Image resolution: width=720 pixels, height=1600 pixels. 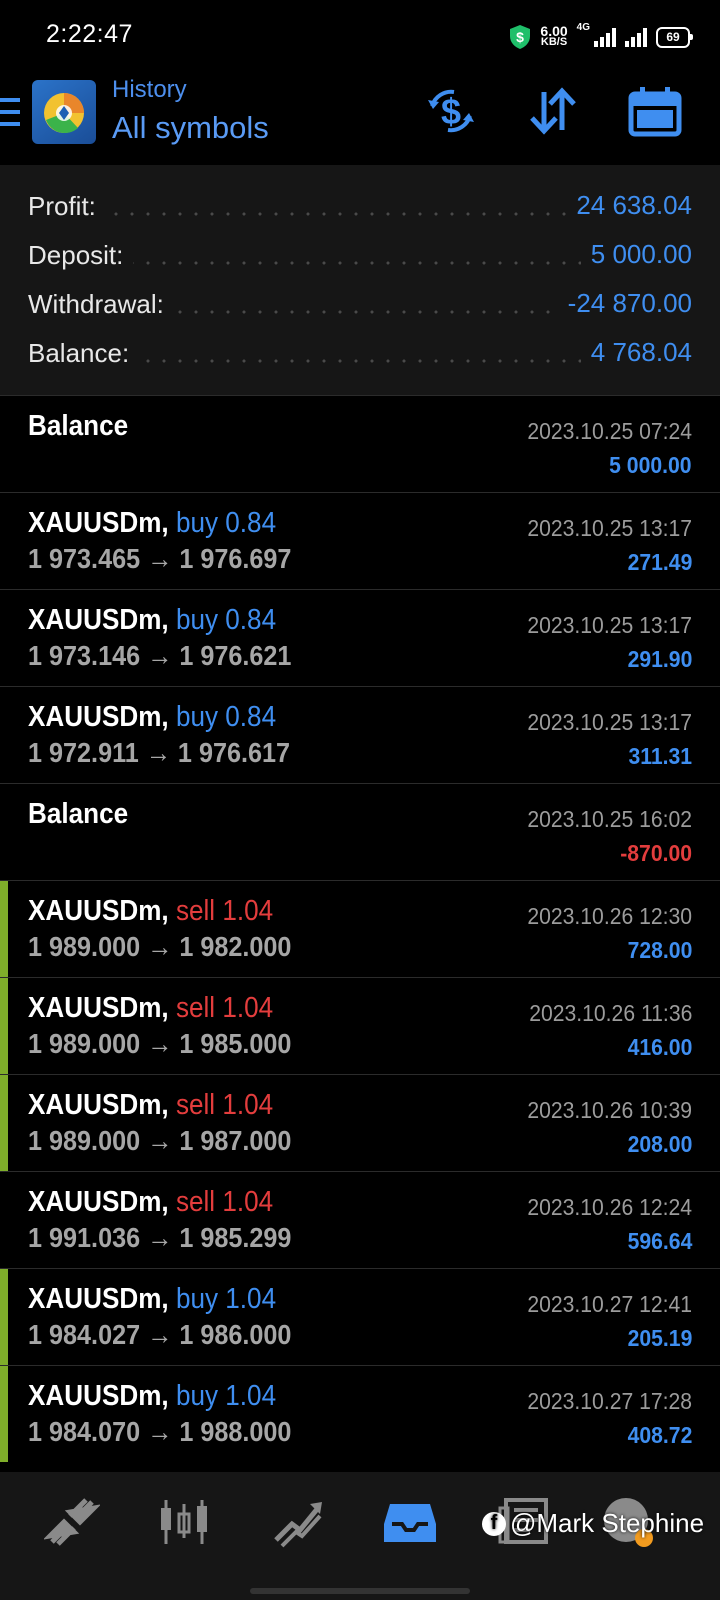 What do you see at coordinates (650, 465) in the screenshot?
I see `deal-profit: 5 000.00` at bounding box center [650, 465].